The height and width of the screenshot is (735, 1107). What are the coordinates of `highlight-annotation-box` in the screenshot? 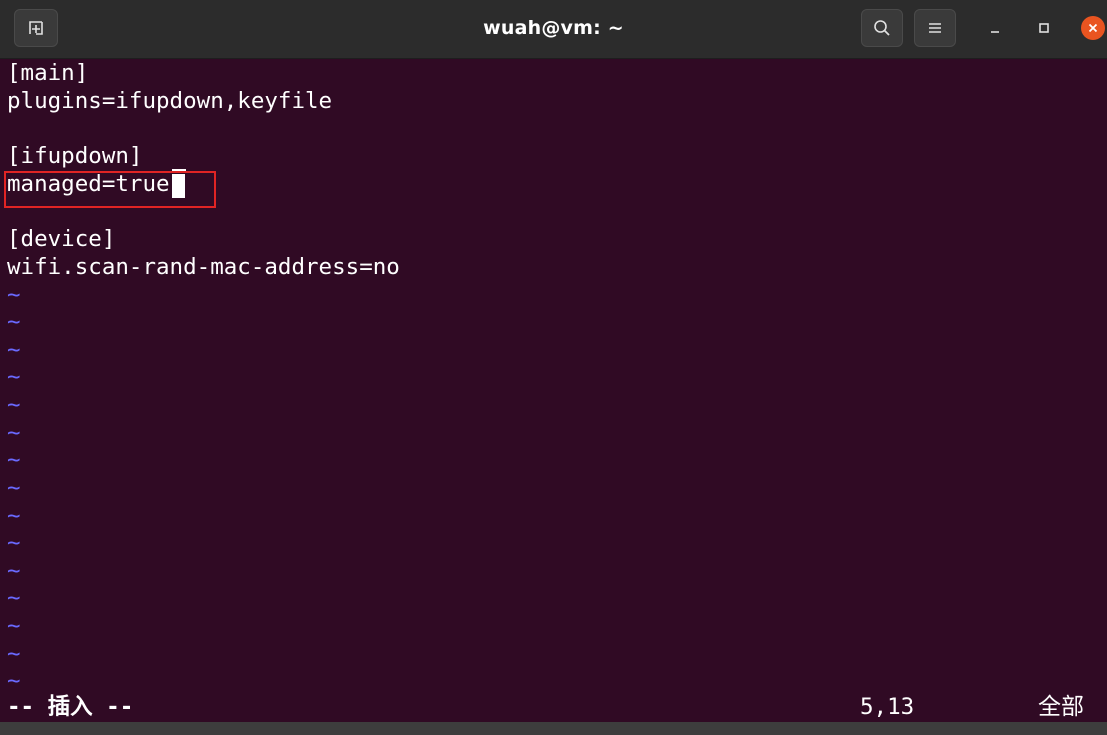 It's located at (110, 189).